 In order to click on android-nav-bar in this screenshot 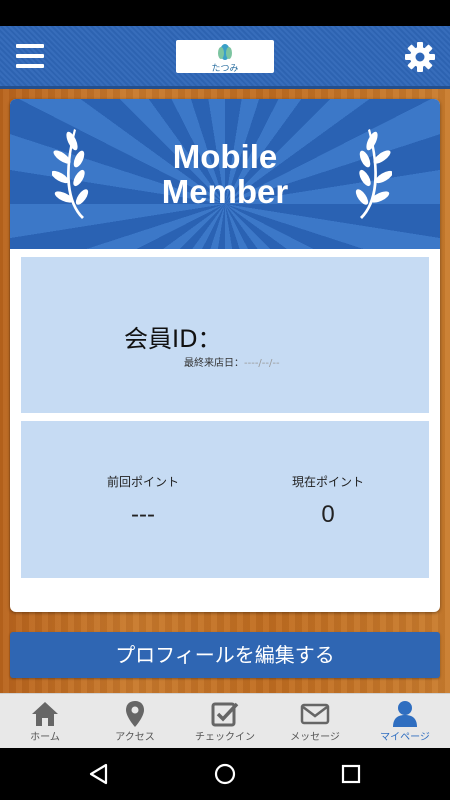, I will do `click(225, 774)`.